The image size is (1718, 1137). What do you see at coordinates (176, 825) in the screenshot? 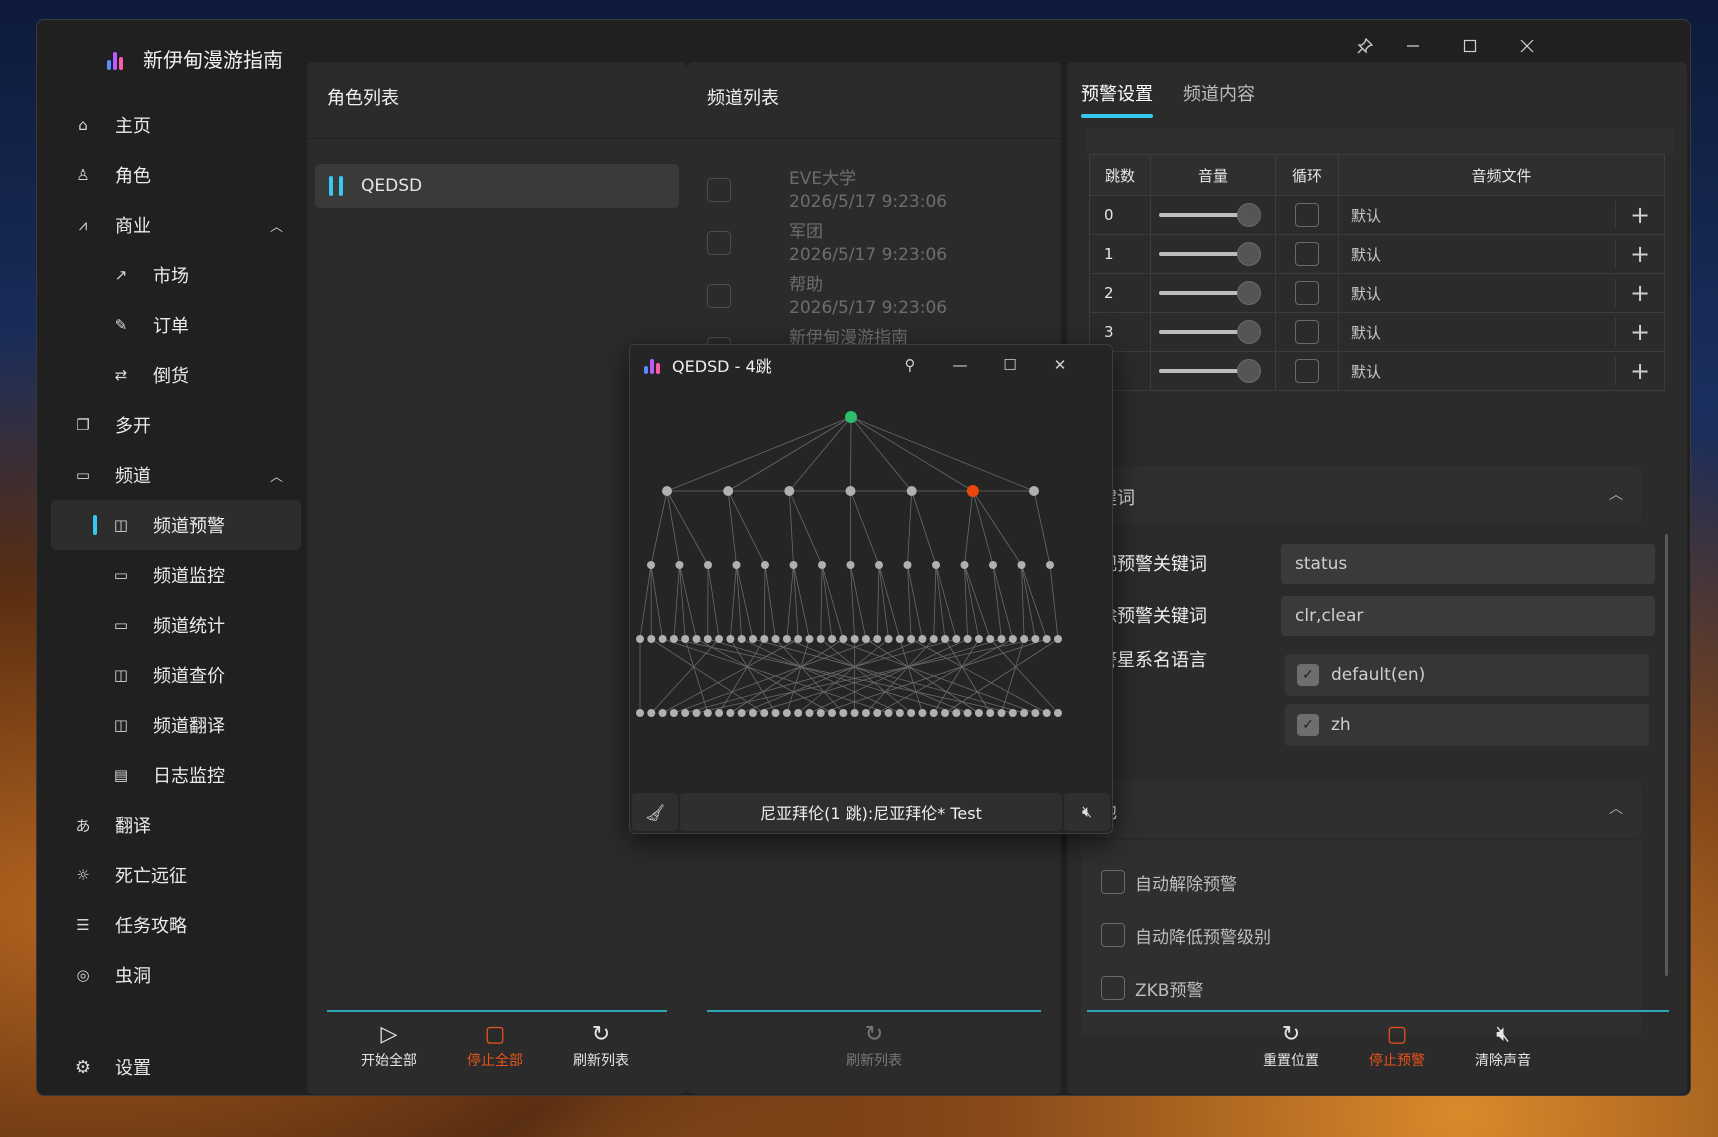
I see `sidebar-item-14: あ 翻译` at bounding box center [176, 825].